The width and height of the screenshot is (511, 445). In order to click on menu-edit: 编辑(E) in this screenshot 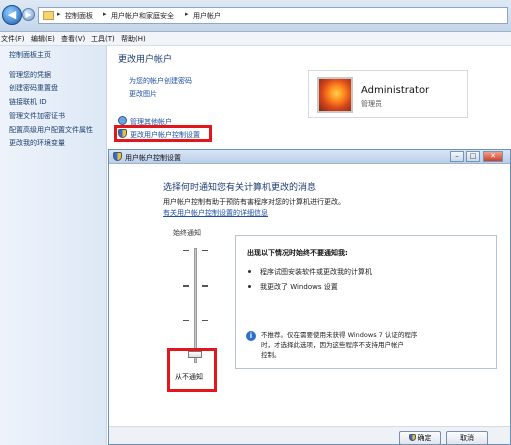, I will do `click(43, 39)`.